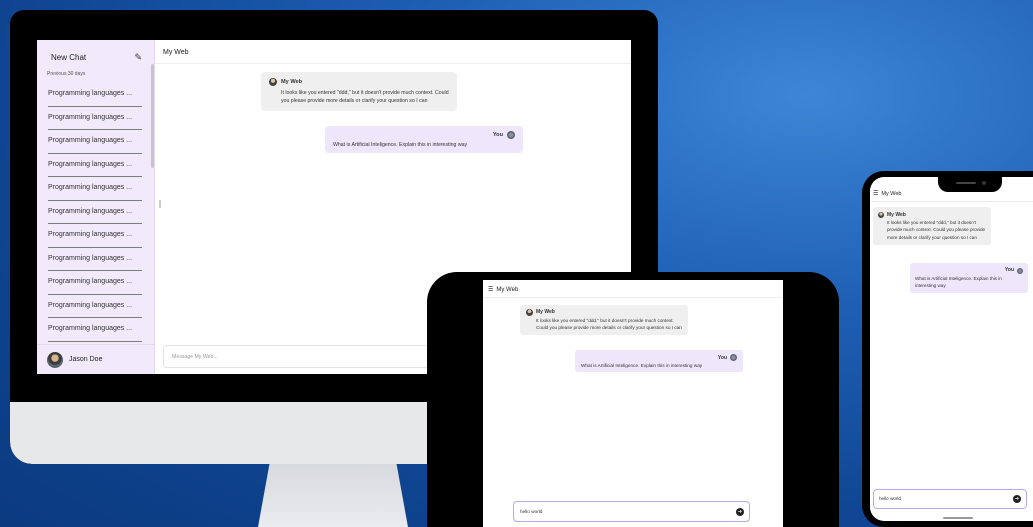 Image resolution: width=1033 pixels, height=527 pixels. Describe the element at coordinates (86, 359) in the screenshot. I see `user-name: Jason Doe` at that location.